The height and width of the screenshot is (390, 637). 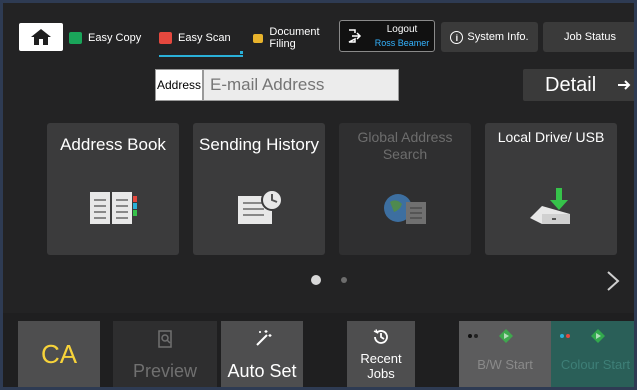 What do you see at coordinates (165, 339) in the screenshot?
I see `magnifier-document-icon` at bounding box center [165, 339].